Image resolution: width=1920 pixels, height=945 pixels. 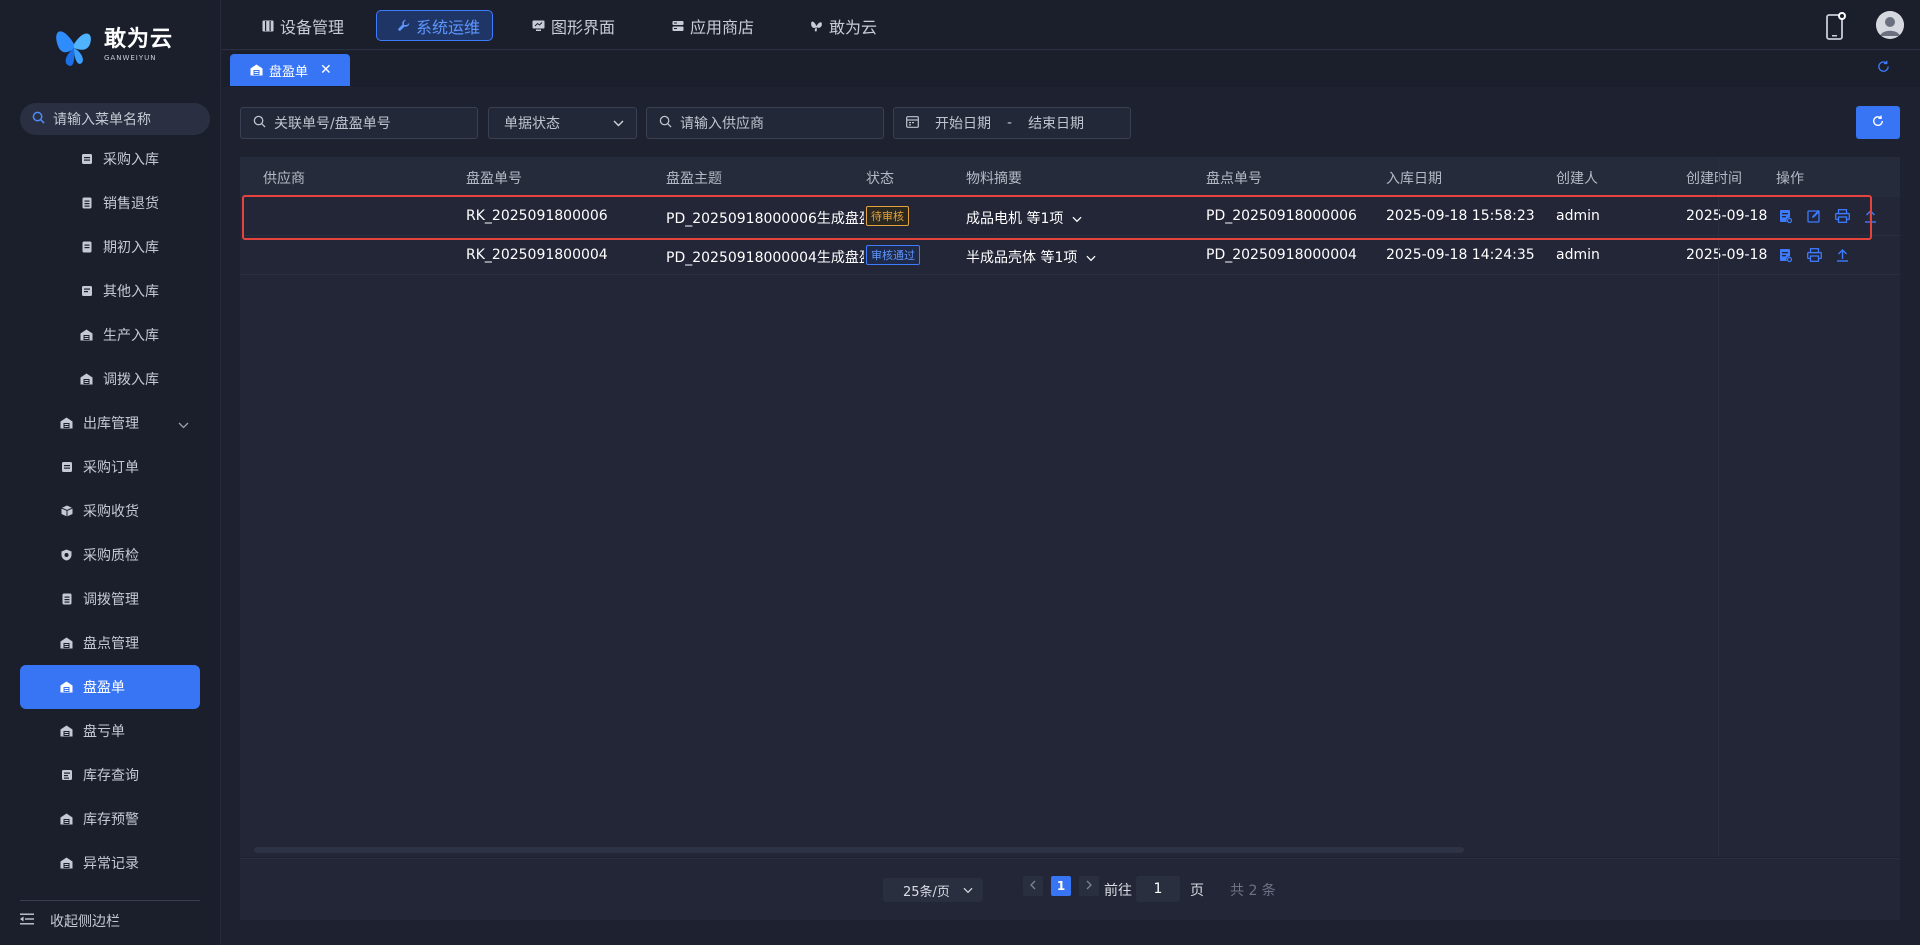 I want to click on sidebar-item-exception-log: 异常记录, so click(x=110, y=863).